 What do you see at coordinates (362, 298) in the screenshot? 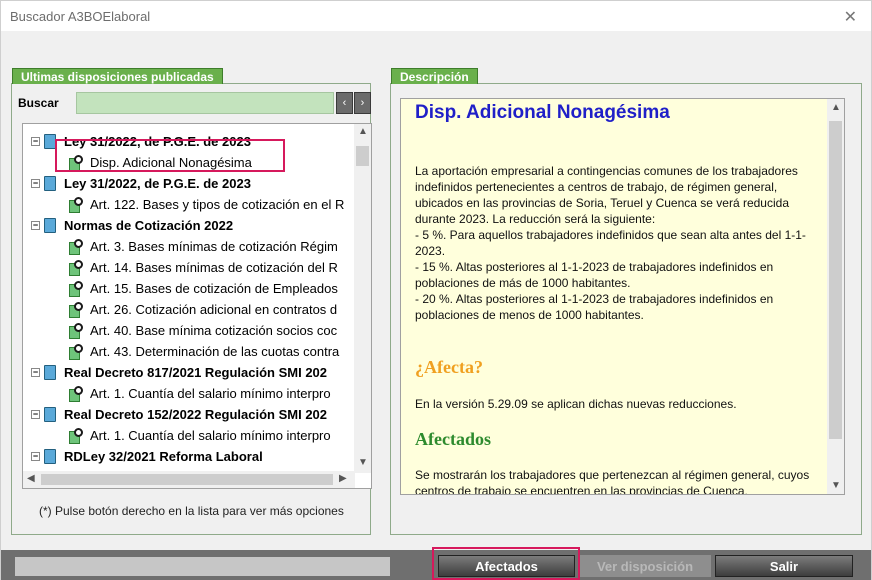
I see `tree-vertical-scrollbar: ▲ ▼` at bounding box center [362, 298].